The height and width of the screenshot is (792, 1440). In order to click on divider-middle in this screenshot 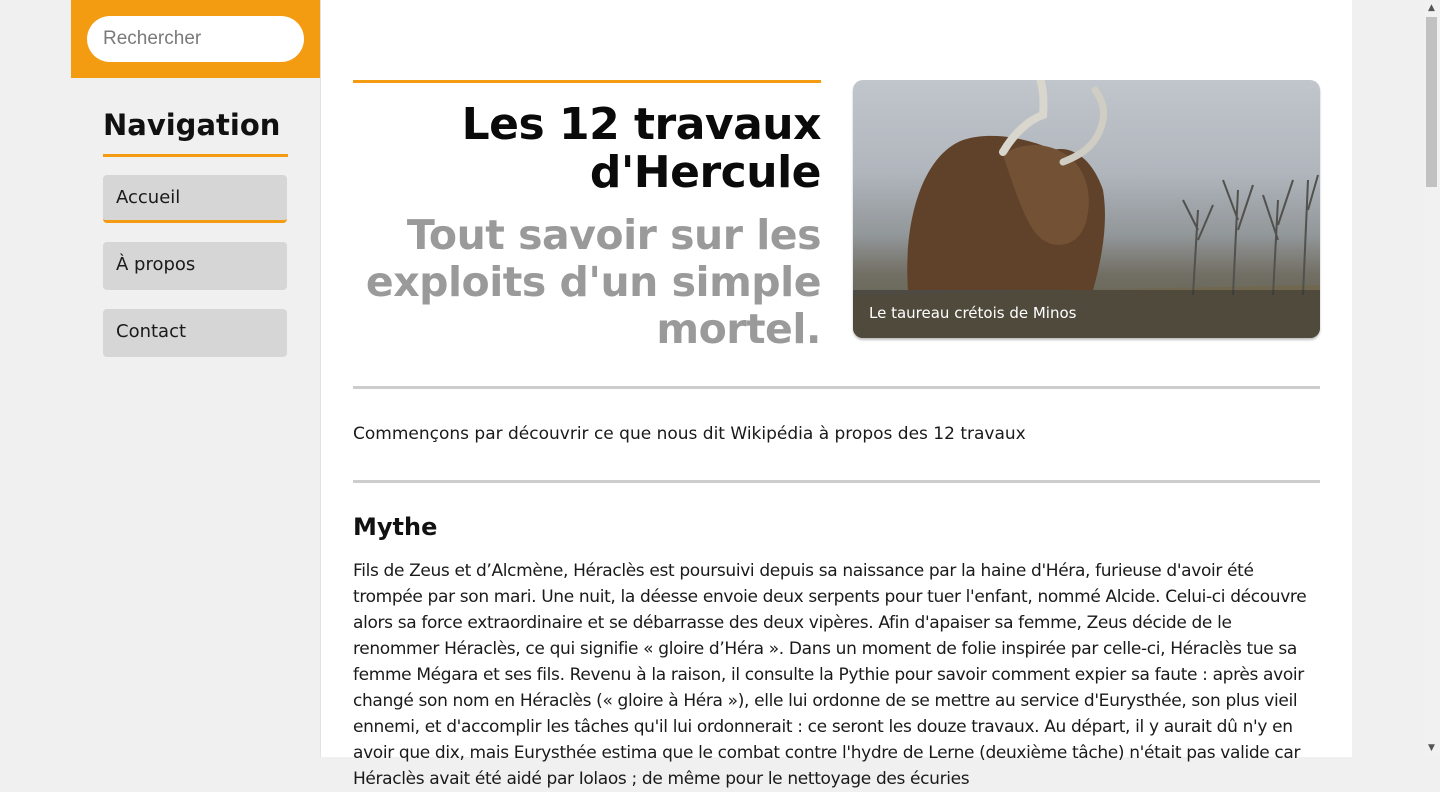, I will do `click(836, 481)`.